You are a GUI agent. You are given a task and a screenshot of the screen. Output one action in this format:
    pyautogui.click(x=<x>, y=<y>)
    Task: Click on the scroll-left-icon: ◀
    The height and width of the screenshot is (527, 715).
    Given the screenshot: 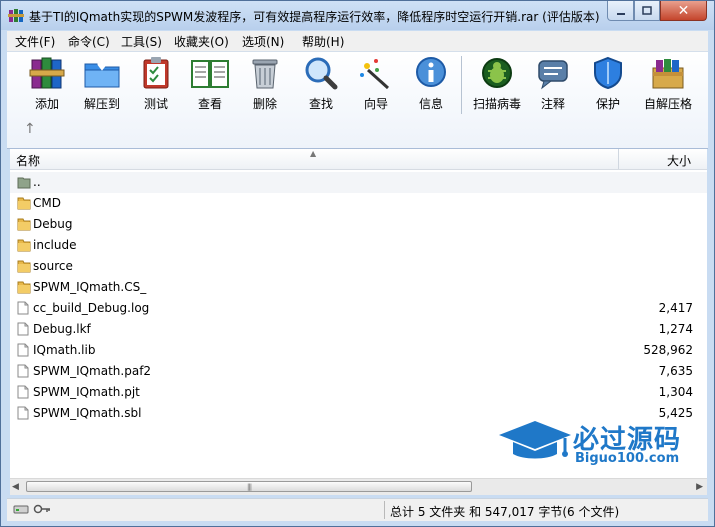 What is the action you would take?
    pyautogui.click(x=15, y=487)
    